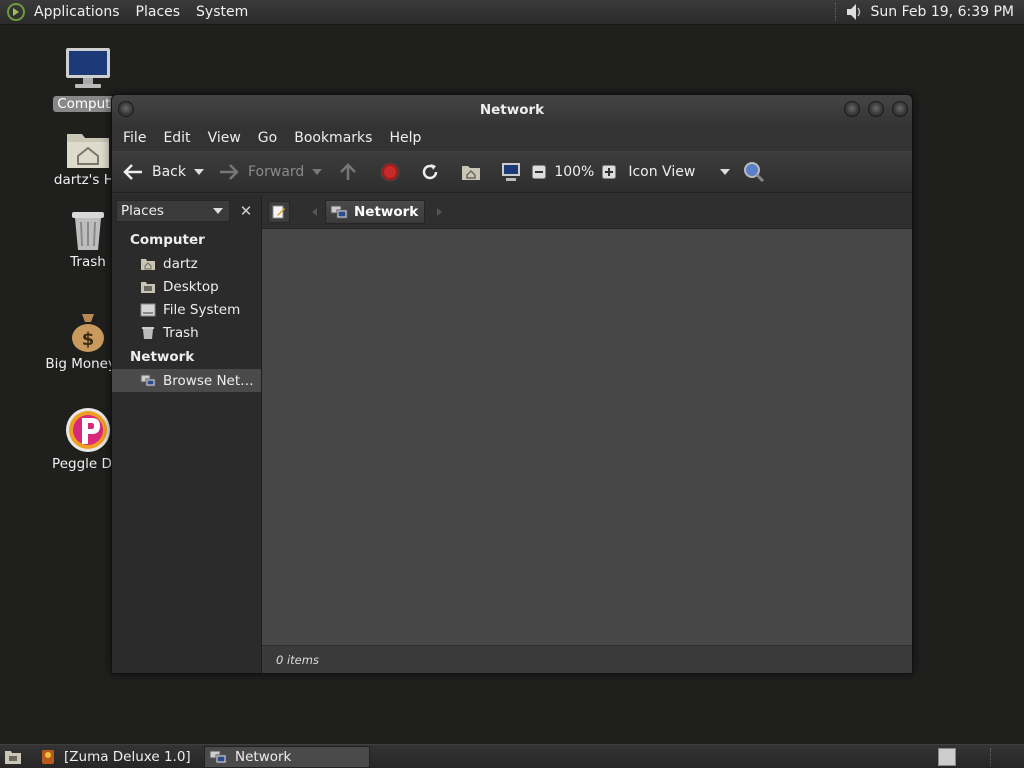  I want to click on zoom-out-icon, so click(539, 172).